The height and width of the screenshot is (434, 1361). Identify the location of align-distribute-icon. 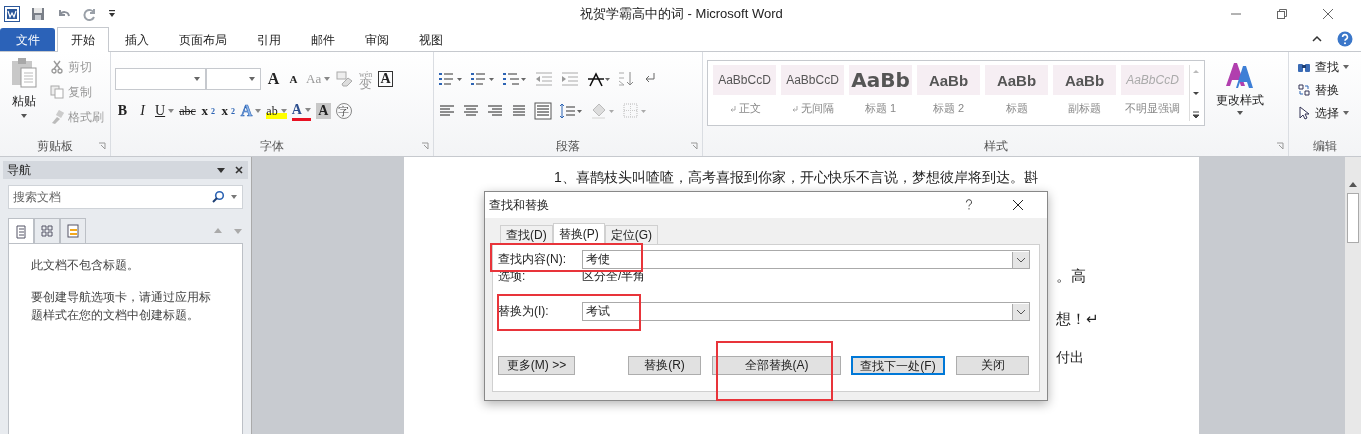
(543, 111).